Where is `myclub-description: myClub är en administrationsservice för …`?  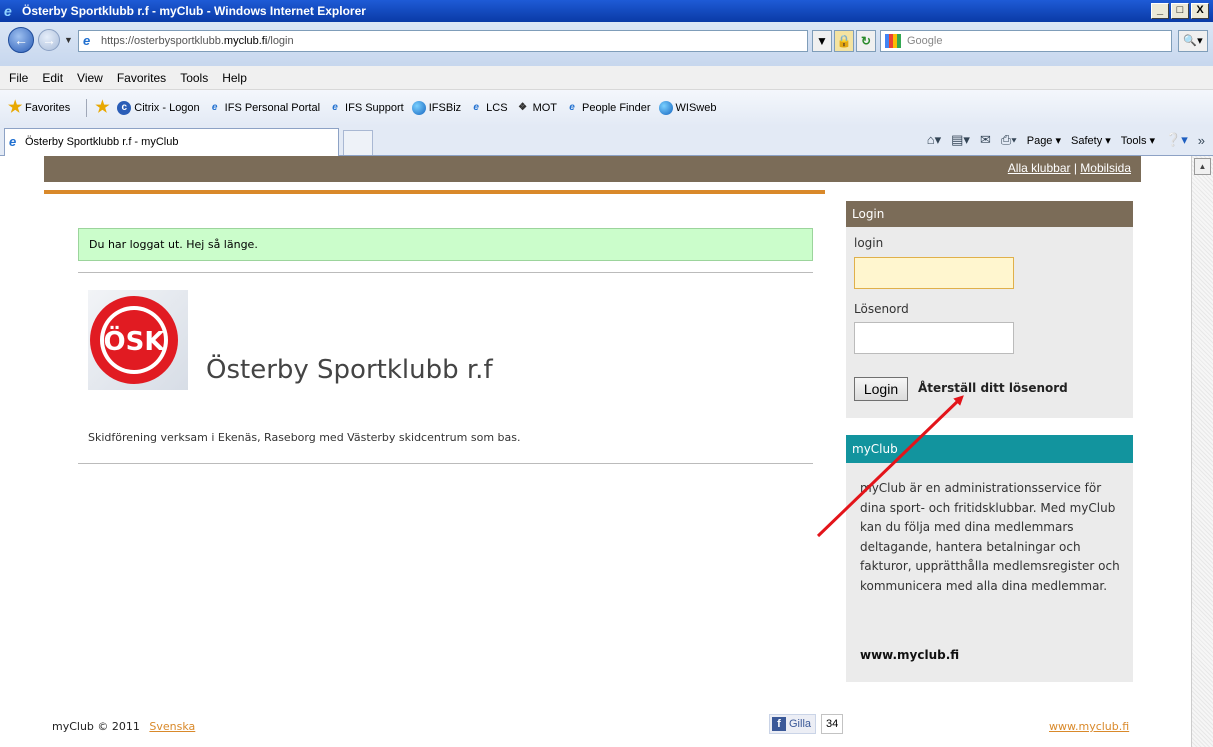 myclub-description: myClub är en administrationsservice för … is located at coordinates (990, 537).